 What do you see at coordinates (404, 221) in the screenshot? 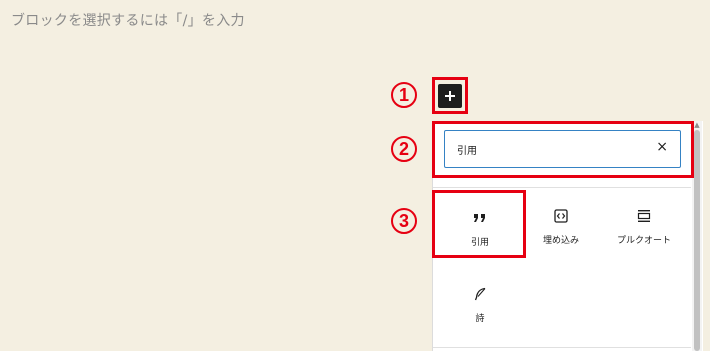
I see `step-marker-3: 3` at bounding box center [404, 221].